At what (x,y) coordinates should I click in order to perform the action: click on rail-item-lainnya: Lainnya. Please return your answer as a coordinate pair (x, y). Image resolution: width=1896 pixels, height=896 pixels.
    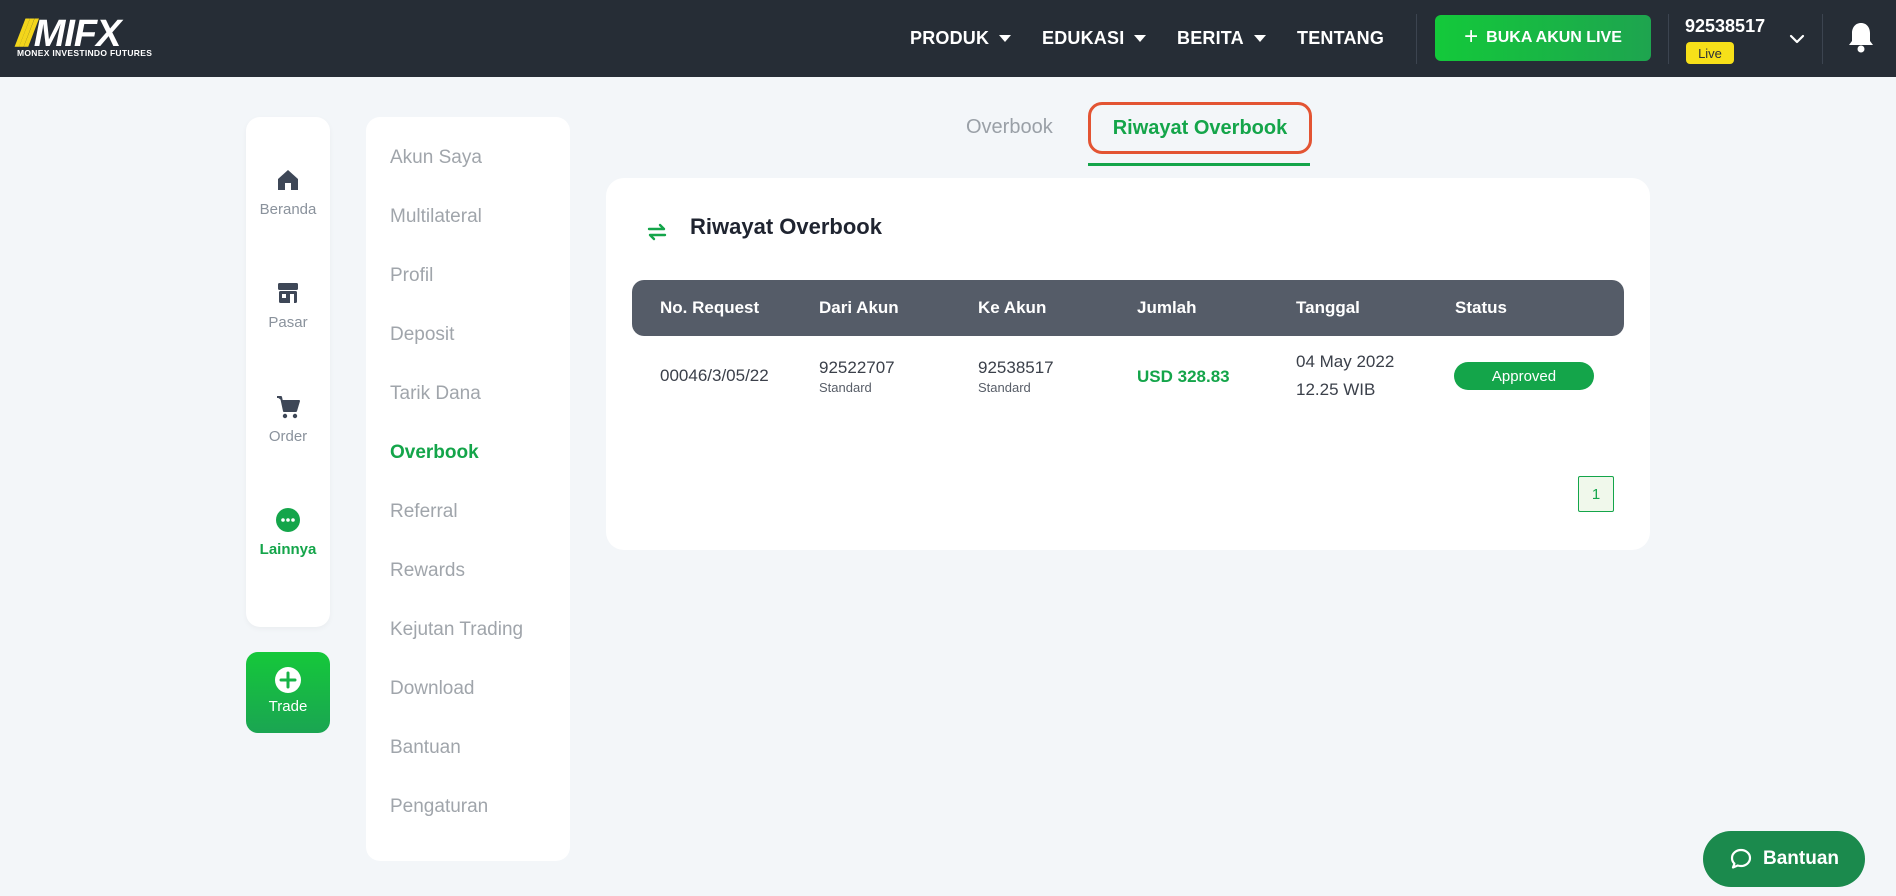
    Looking at the image, I should click on (288, 532).